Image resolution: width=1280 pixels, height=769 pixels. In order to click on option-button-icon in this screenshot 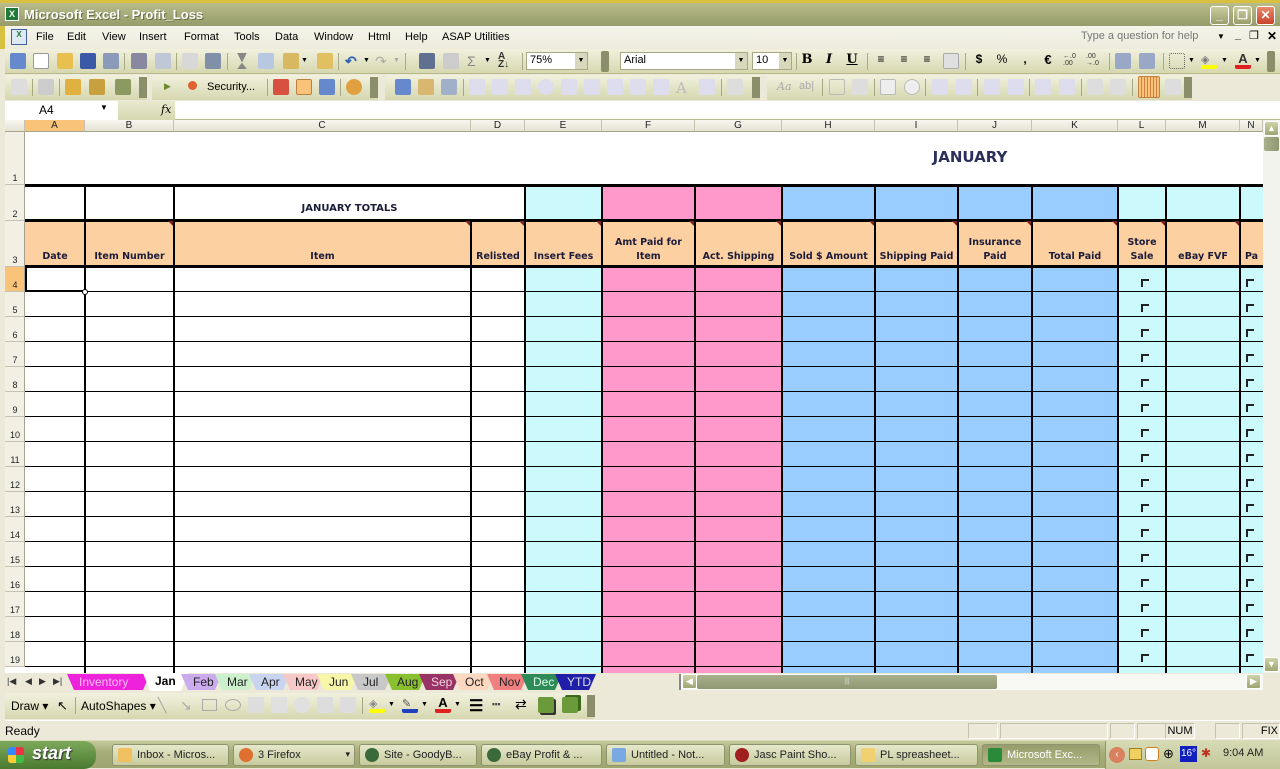, I will do `click(912, 87)`.